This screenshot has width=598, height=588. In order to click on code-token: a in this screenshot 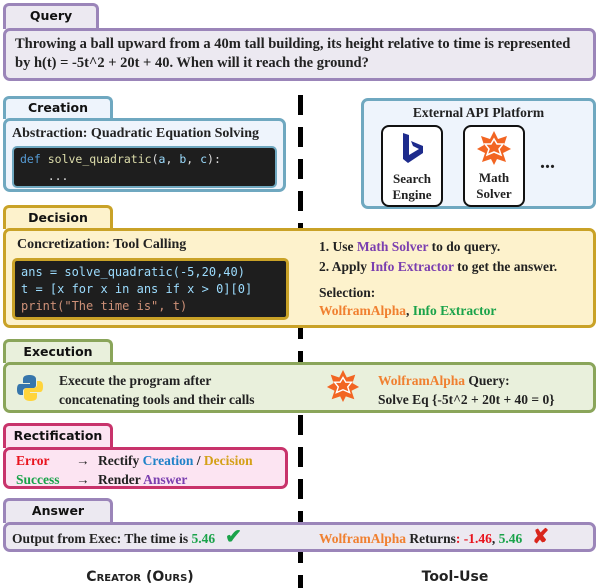, I will do `click(162, 159)`.